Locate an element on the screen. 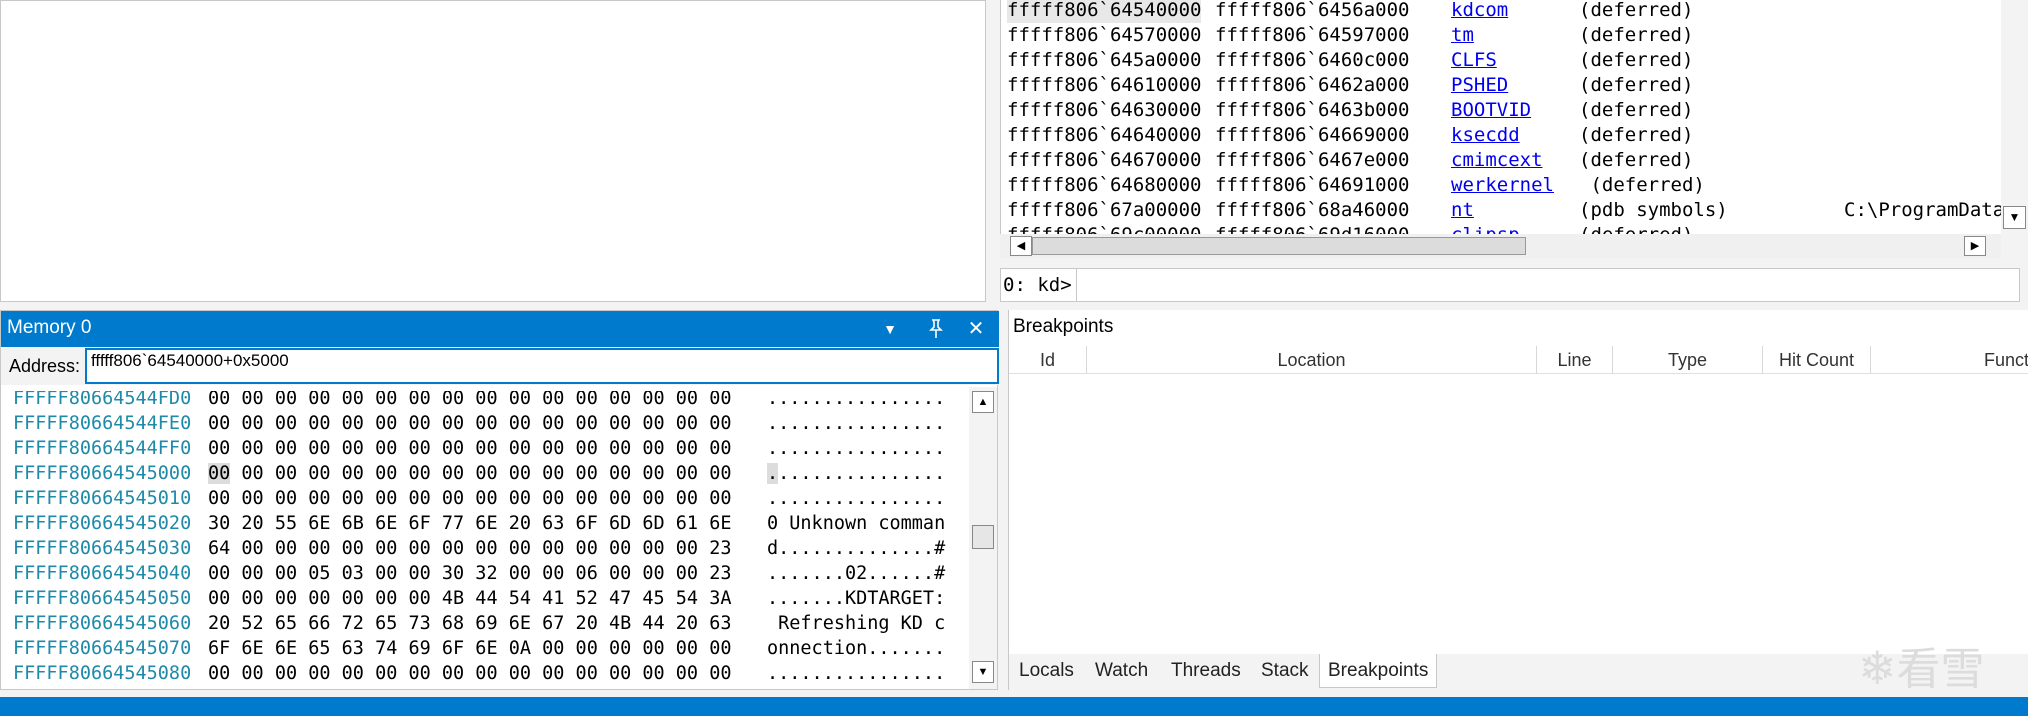  scroll-left-arrow-icon: ◀ is located at coordinates (1021, 246).